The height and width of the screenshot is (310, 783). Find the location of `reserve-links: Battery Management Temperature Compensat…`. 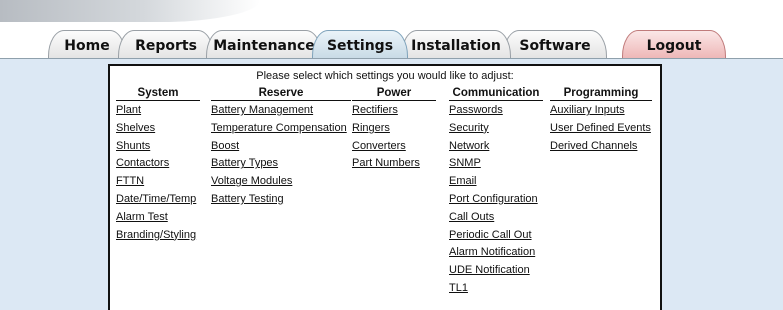

reserve-links: Battery Management Temperature Compensat… is located at coordinates (281, 155).